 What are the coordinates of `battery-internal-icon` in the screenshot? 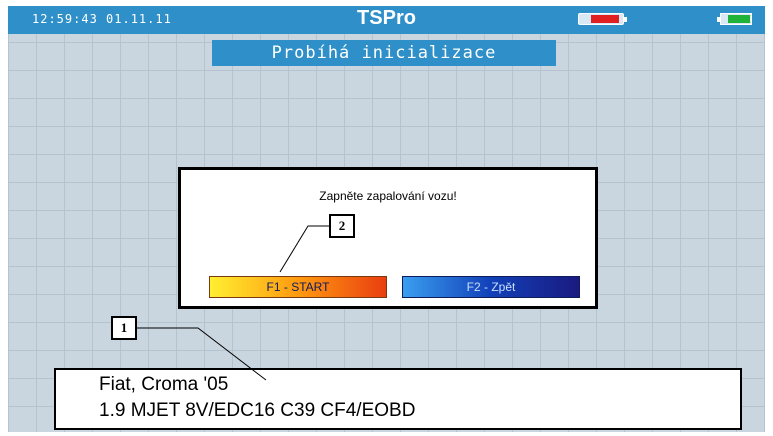 It's located at (734, 19).